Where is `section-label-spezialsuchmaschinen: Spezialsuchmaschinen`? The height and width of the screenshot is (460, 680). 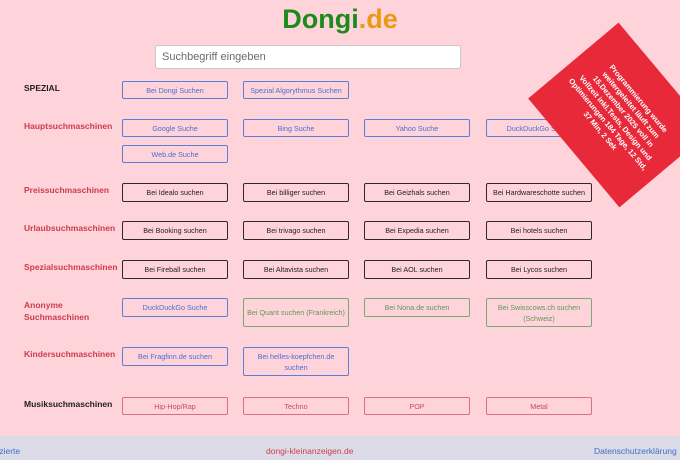 section-label-spezialsuchmaschinen: Spezialsuchmaschinen is located at coordinates (71, 267).